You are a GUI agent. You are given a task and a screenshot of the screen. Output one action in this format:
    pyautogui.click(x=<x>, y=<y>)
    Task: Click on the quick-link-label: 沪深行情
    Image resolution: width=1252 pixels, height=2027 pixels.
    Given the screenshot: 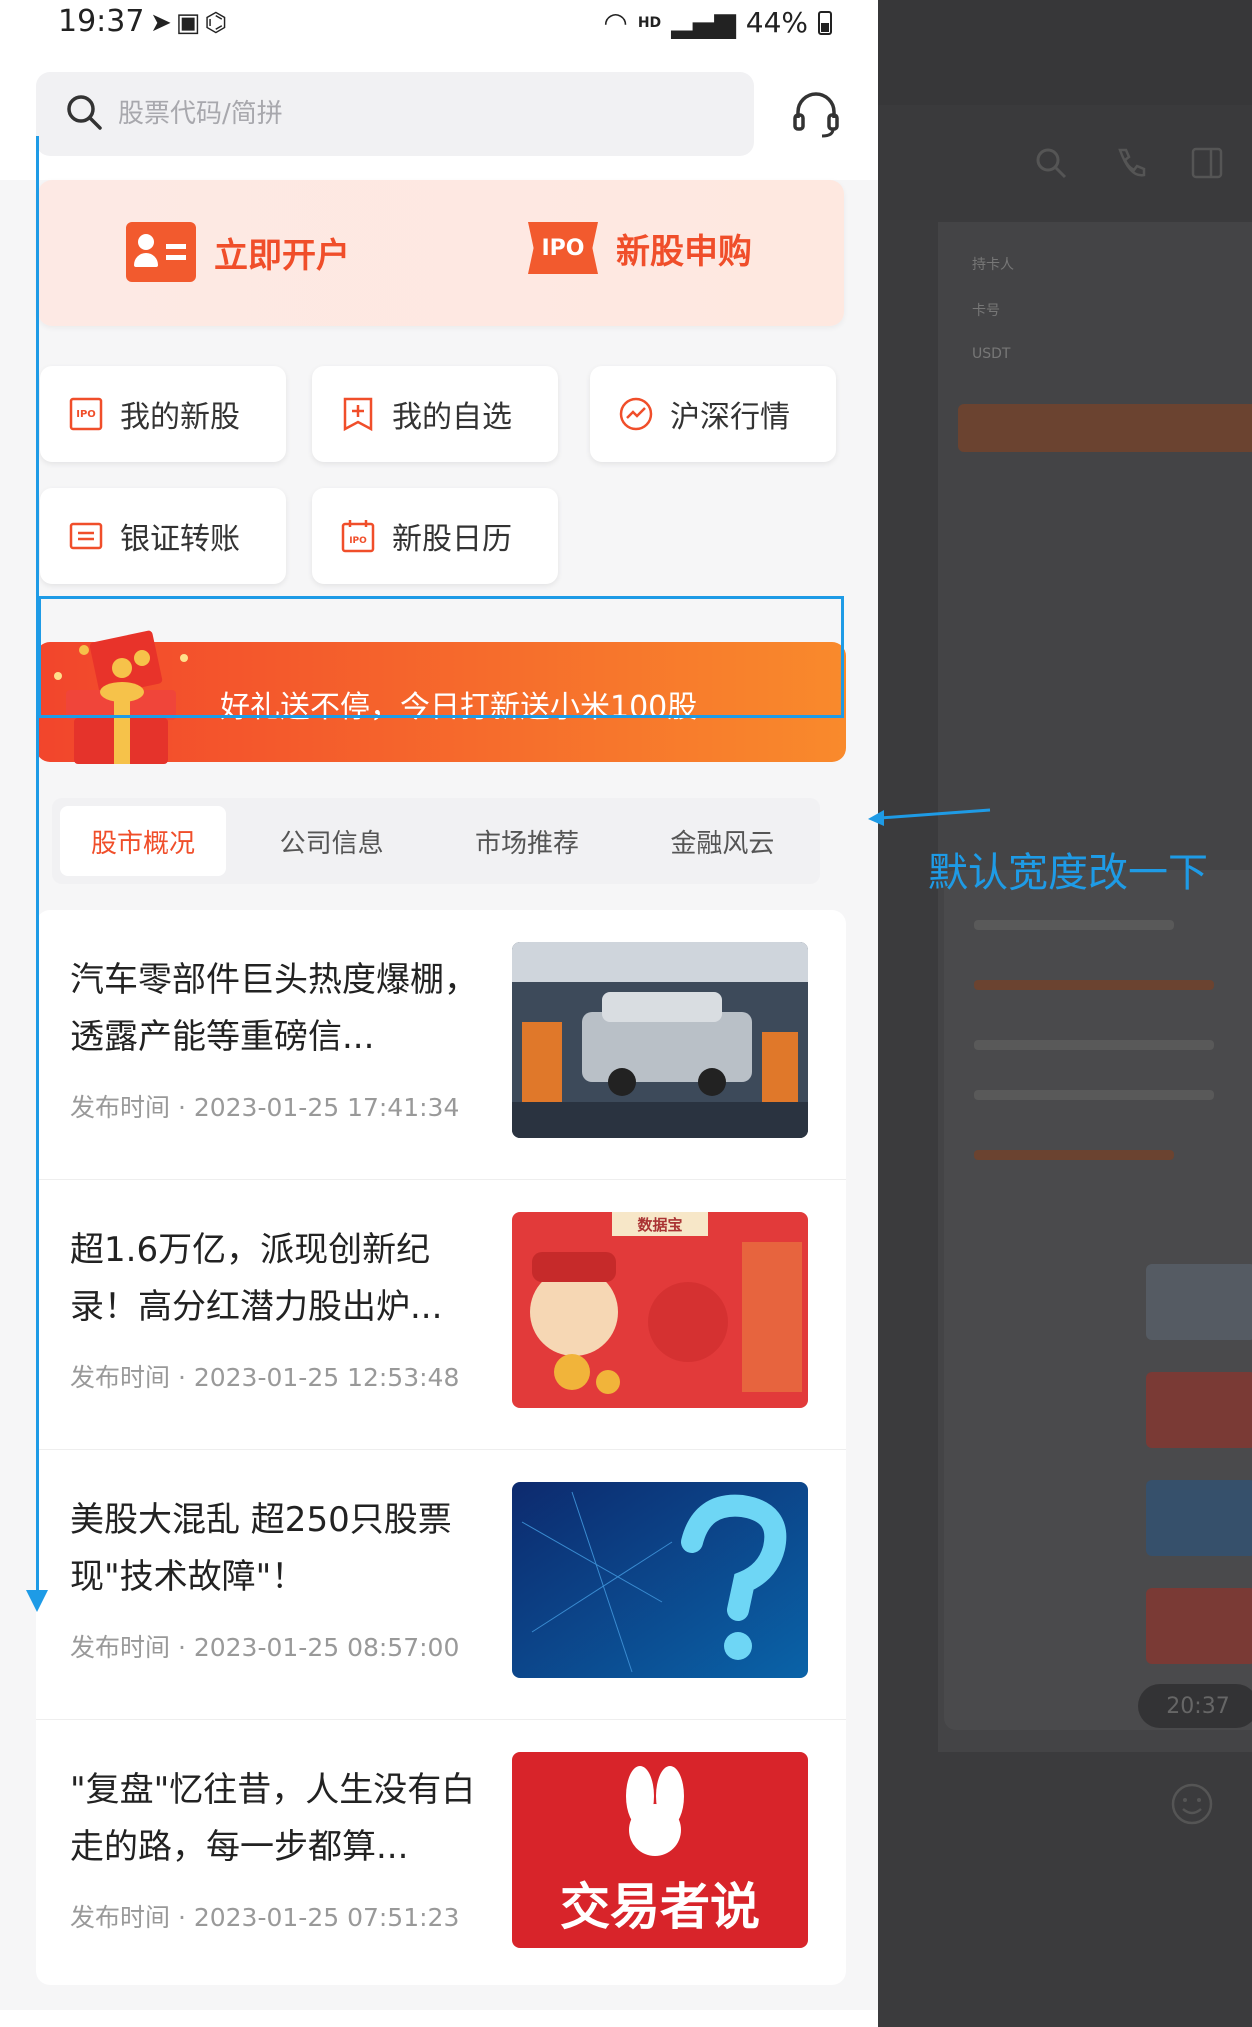 What is the action you would take?
    pyautogui.click(x=730, y=417)
    